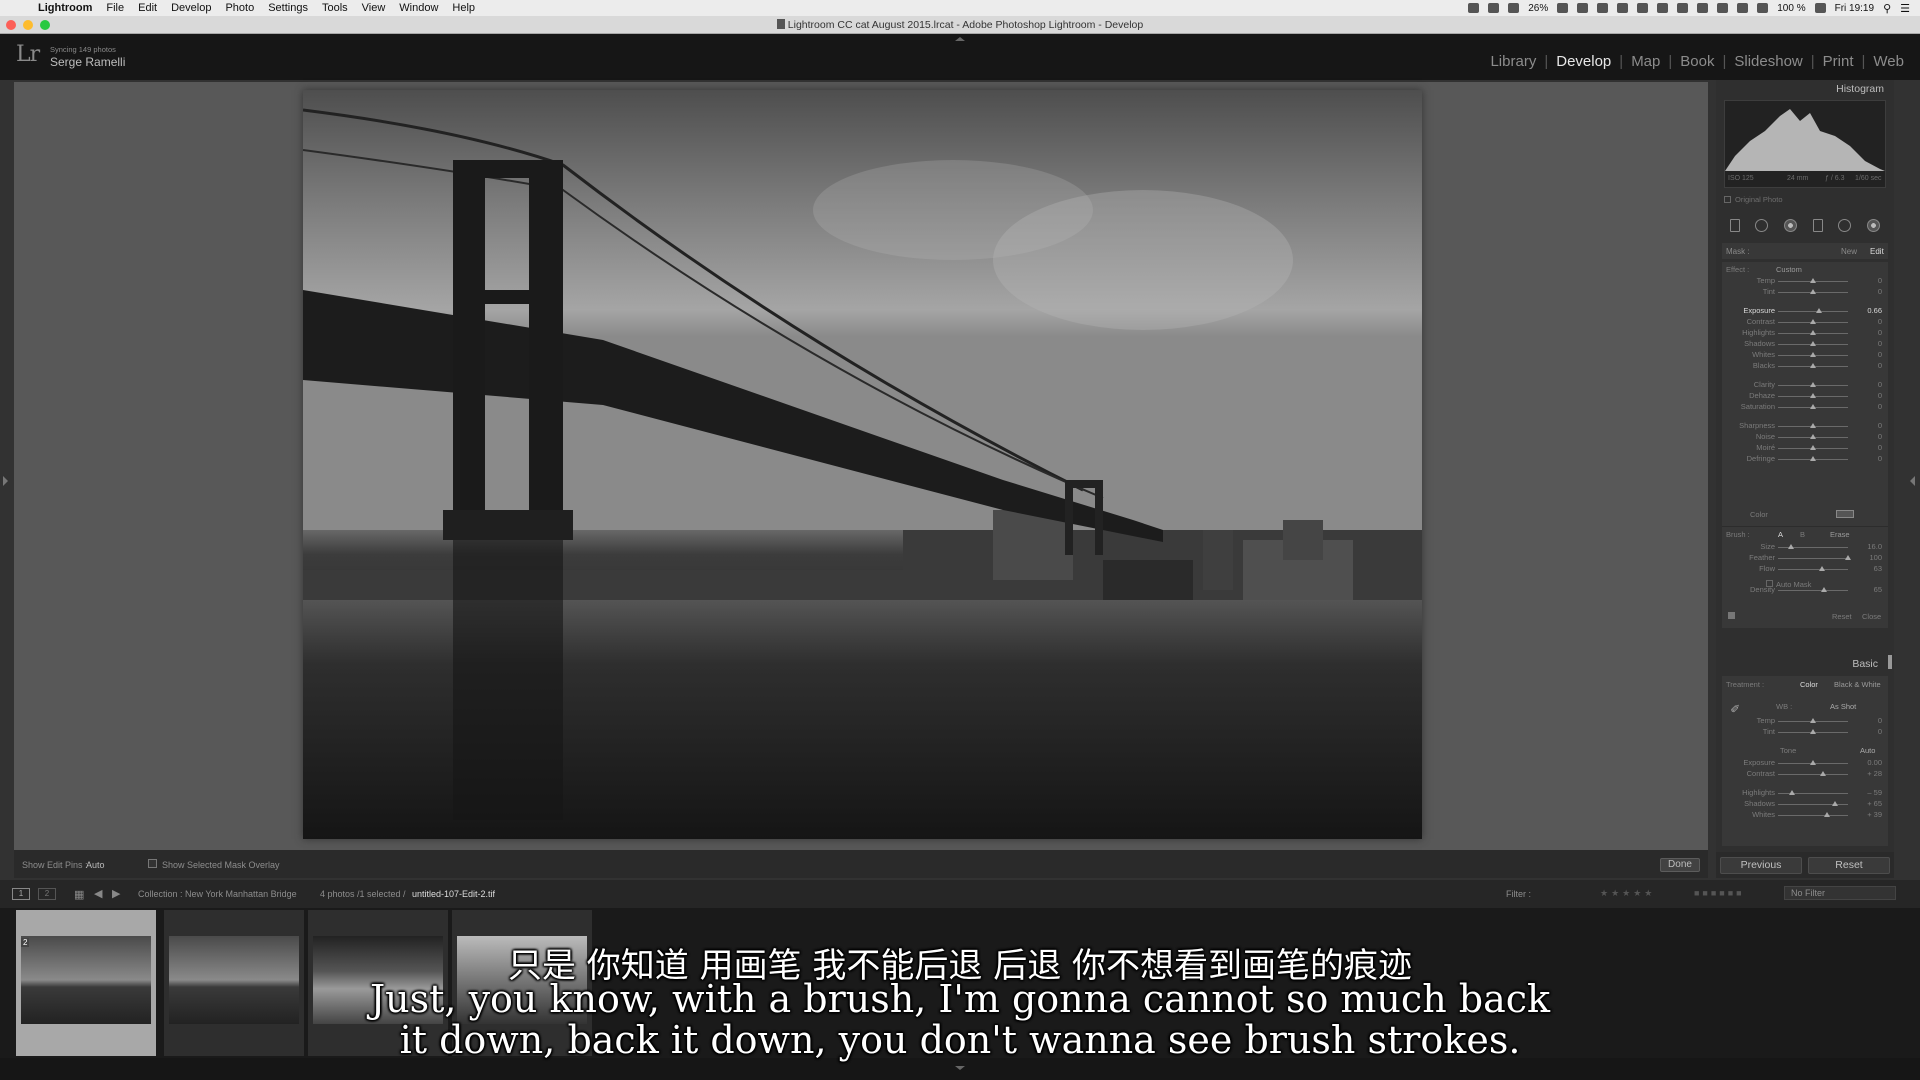  What do you see at coordinates (1643, 8) in the screenshot?
I see `dashlane-icon` at bounding box center [1643, 8].